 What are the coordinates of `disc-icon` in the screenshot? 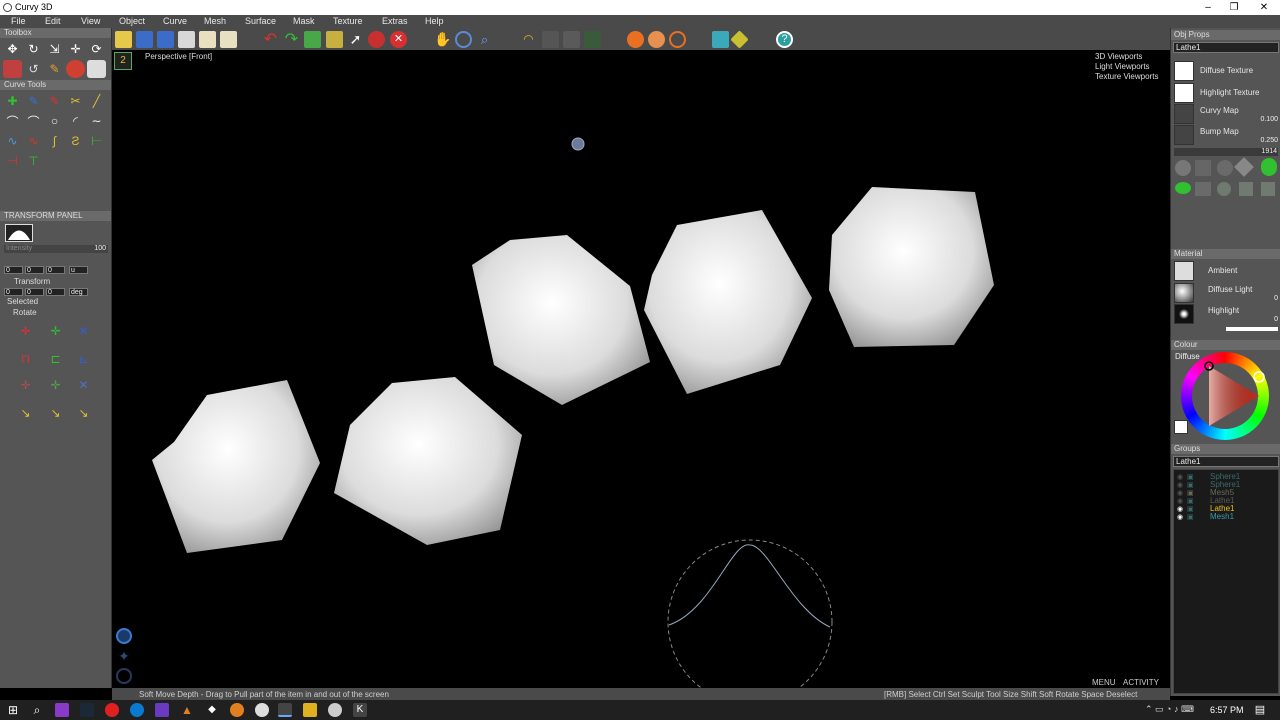 It's located at (1183, 188).